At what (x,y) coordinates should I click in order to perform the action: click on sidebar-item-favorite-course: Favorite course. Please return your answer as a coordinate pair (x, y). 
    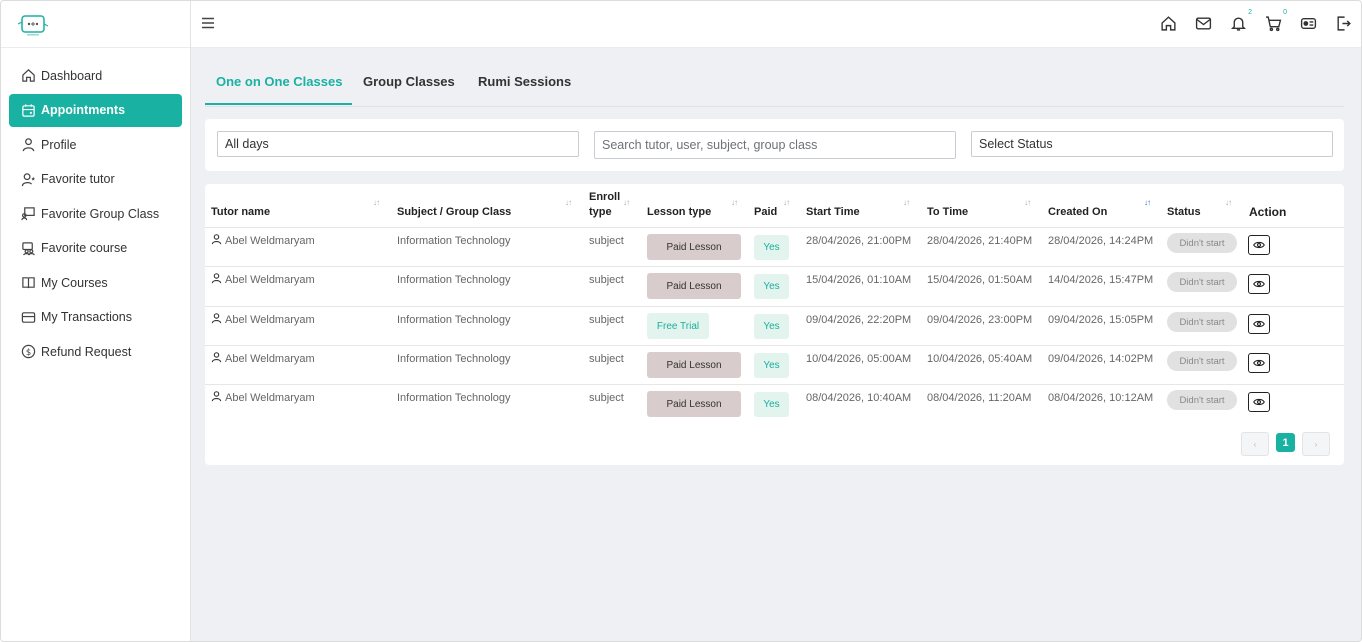
    Looking at the image, I should click on (95, 248).